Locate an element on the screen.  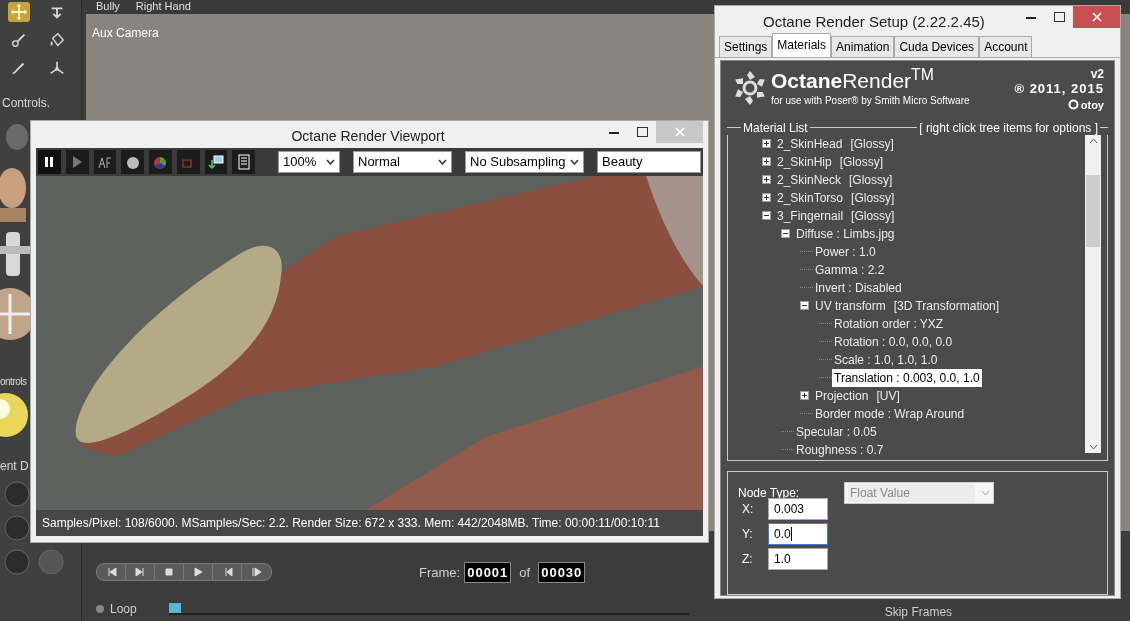
group-title: Material List is located at coordinates (775, 128).